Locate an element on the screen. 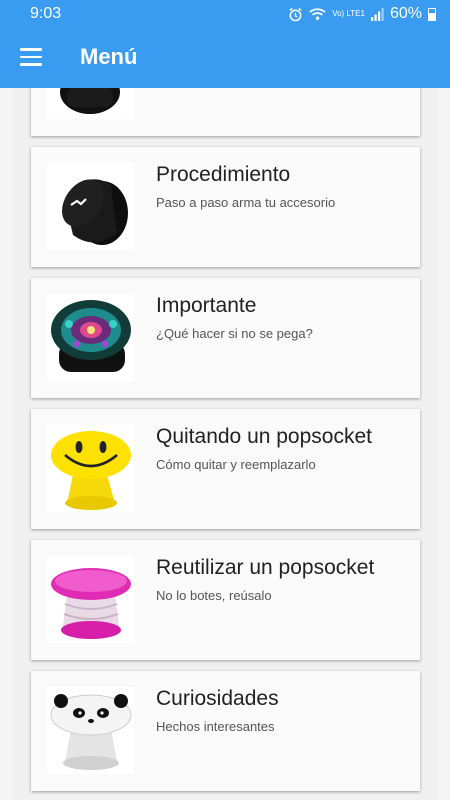  battery-icon is located at coordinates (432, 14).